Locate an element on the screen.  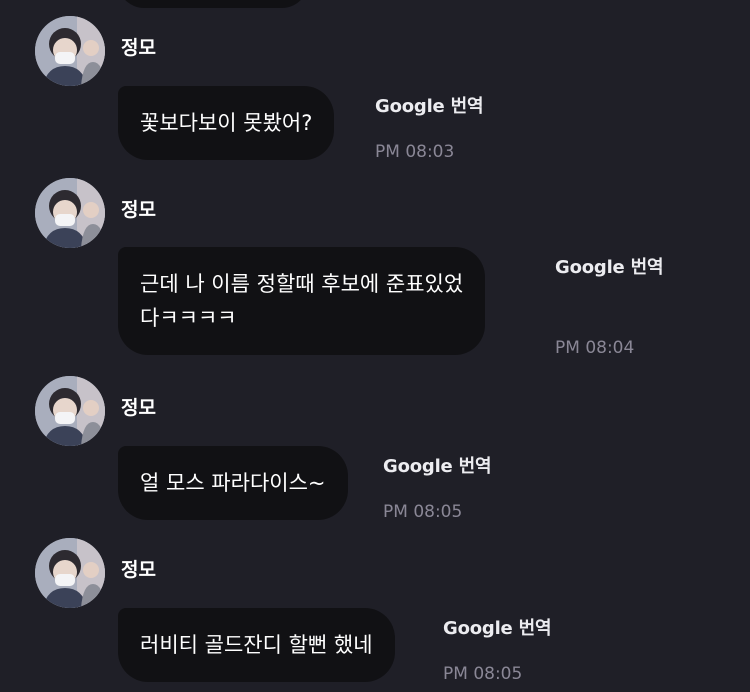
message-text: 러비티 골드잔디 할뻔 했네 is located at coordinates (256, 645).